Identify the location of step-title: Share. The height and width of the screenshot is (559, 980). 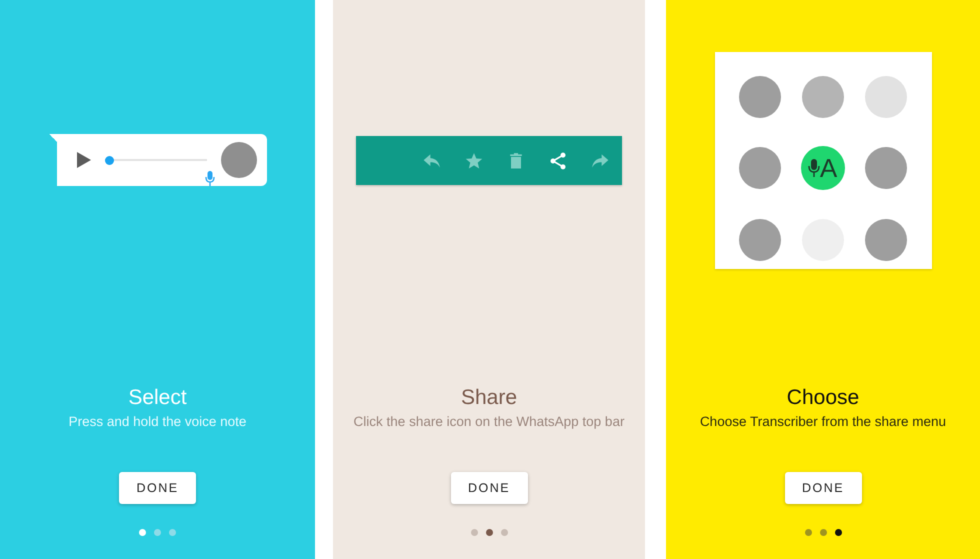
(489, 398).